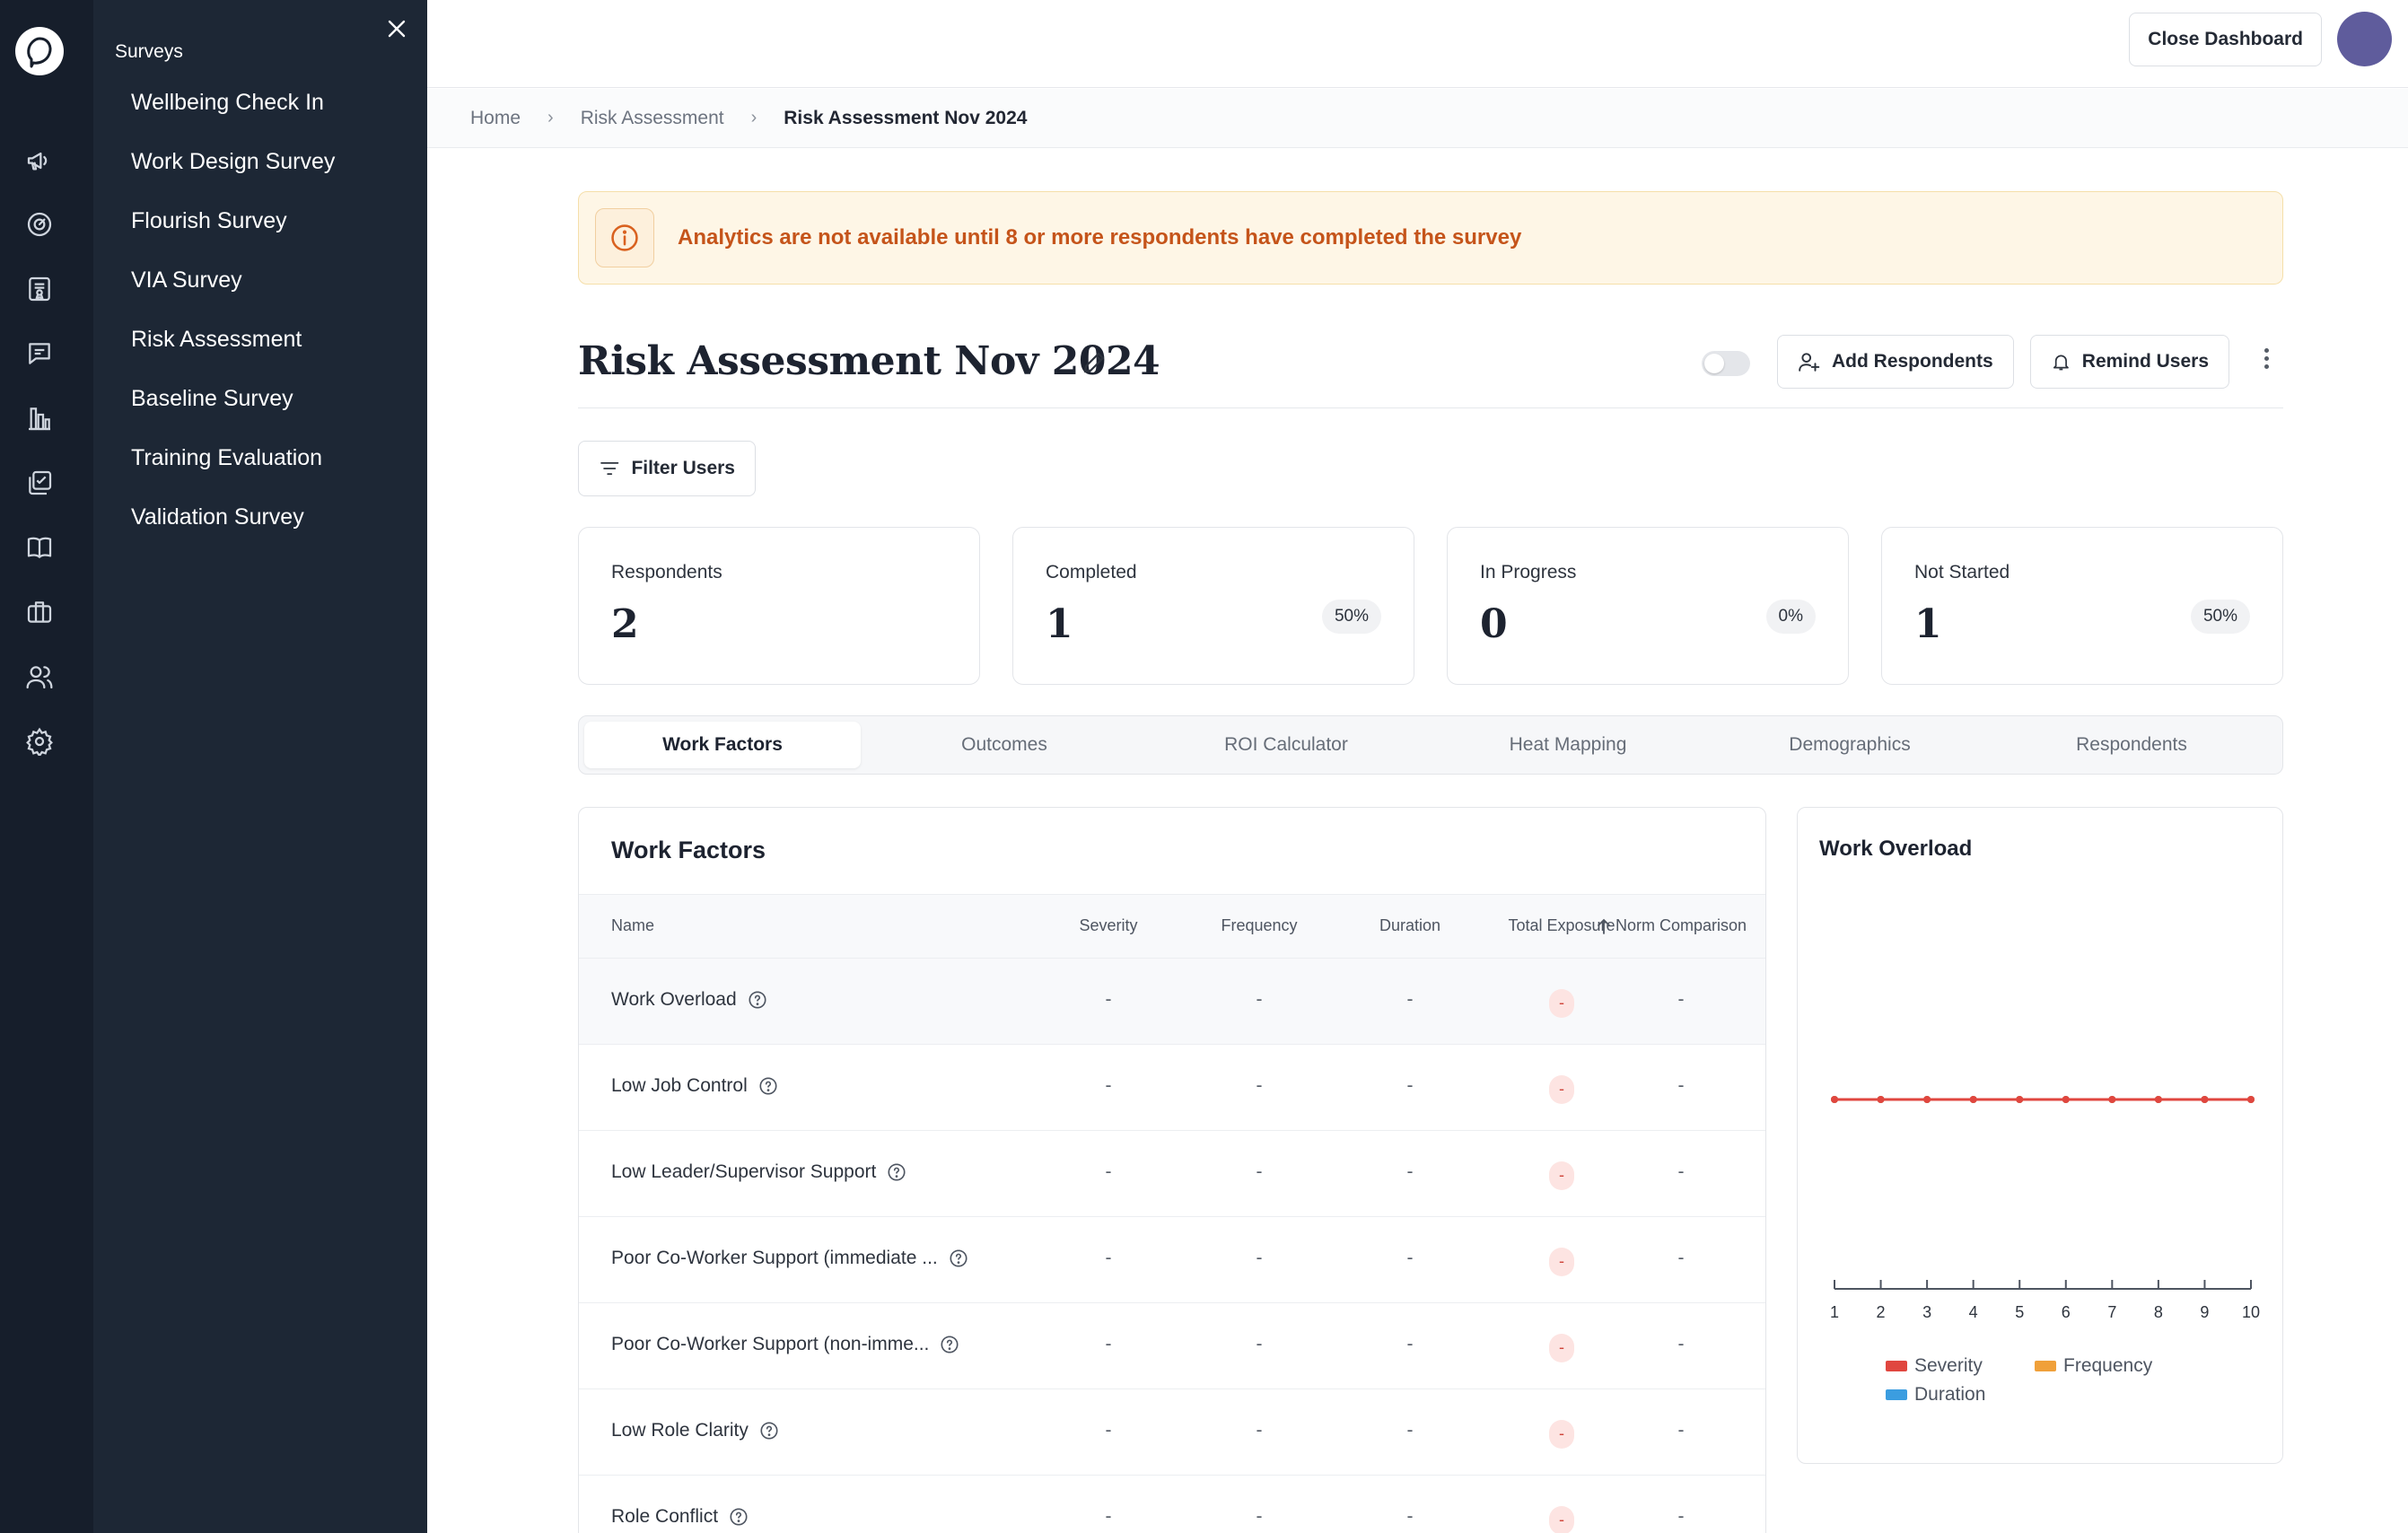 Image resolution: width=2408 pixels, height=1533 pixels. What do you see at coordinates (39, 51) in the screenshot?
I see `logo-icon` at bounding box center [39, 51].